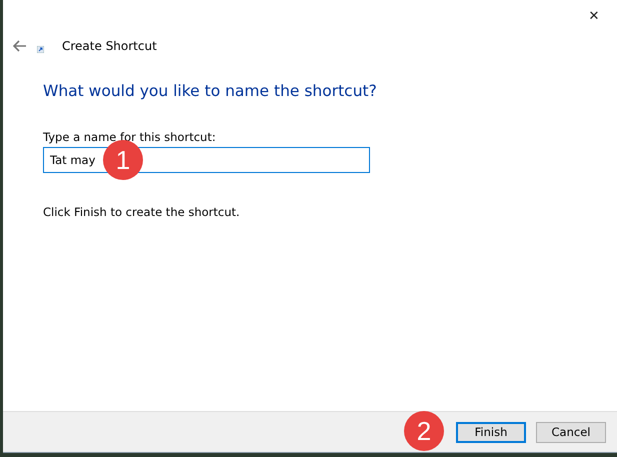 This screenshot has width=617, height=457. Describe the element at coordinates (123, 160) in the screenshot. I see `step-marker: 1` at that location.